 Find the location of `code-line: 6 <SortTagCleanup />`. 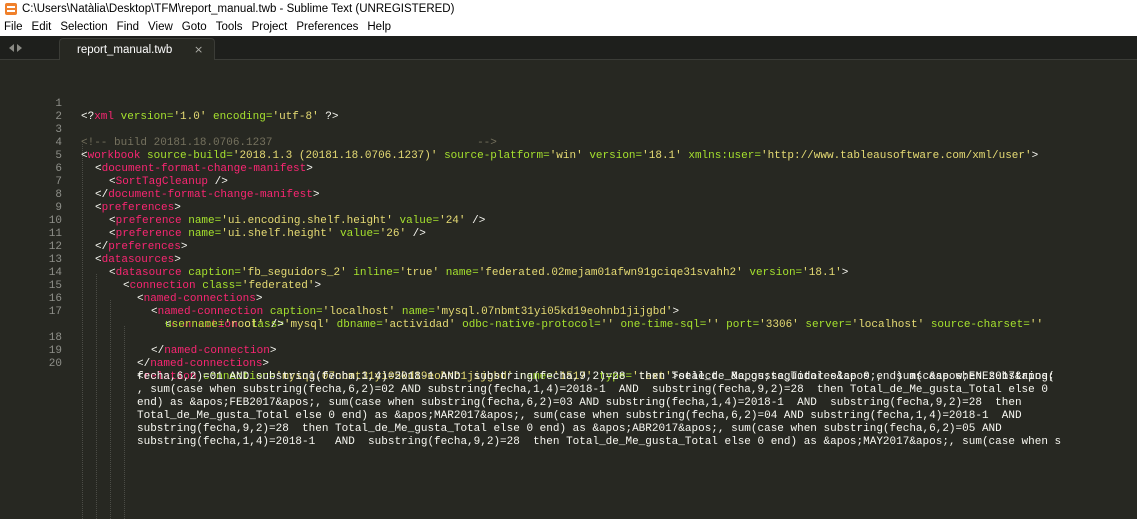

code-line: 6 <SortTagCleanup /> is located at coordinates (568, 169).